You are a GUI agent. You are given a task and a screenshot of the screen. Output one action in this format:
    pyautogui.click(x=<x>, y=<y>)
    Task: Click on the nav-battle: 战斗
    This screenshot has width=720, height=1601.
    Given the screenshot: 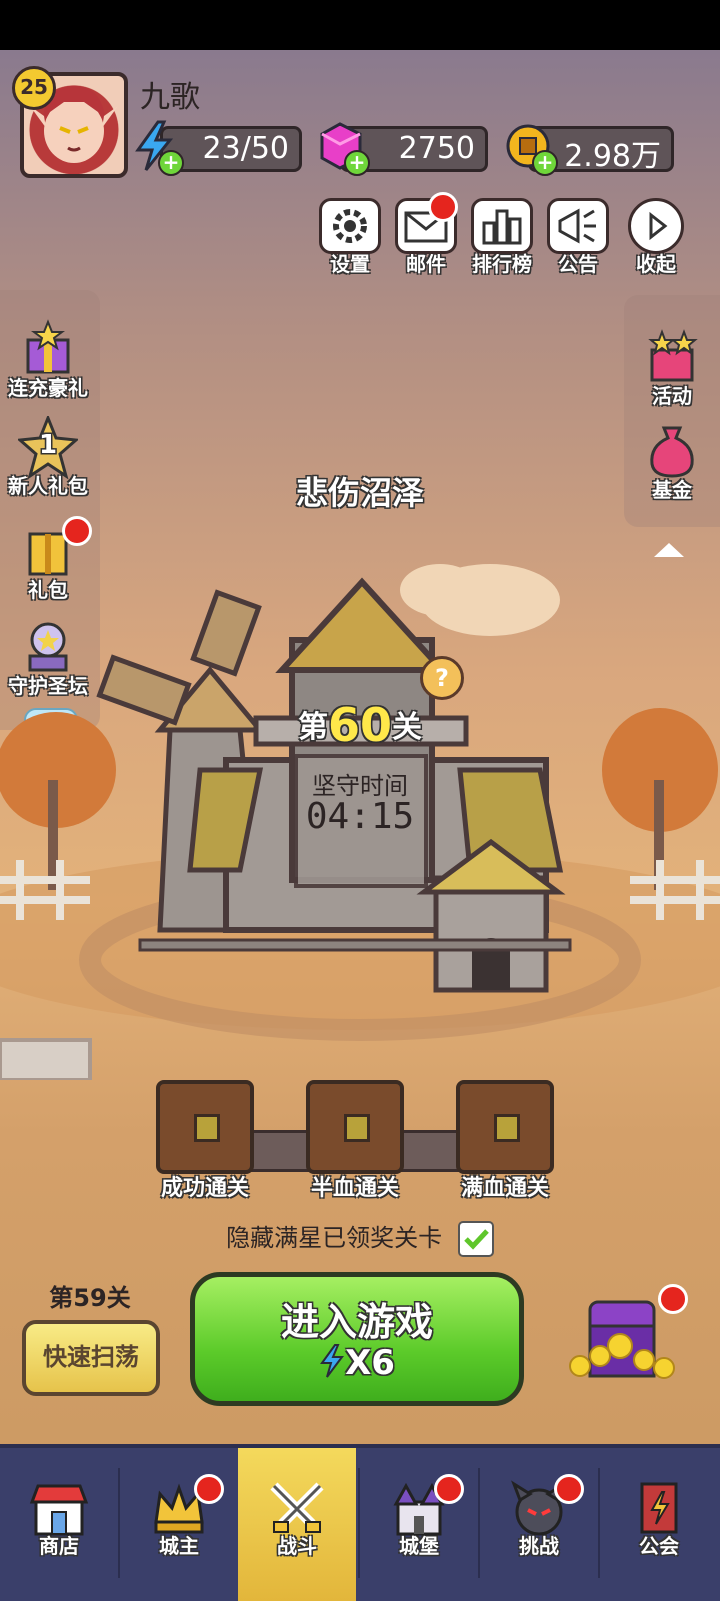 What is the action you would take?
    pyautogui.click(x=297, y=1524)
    